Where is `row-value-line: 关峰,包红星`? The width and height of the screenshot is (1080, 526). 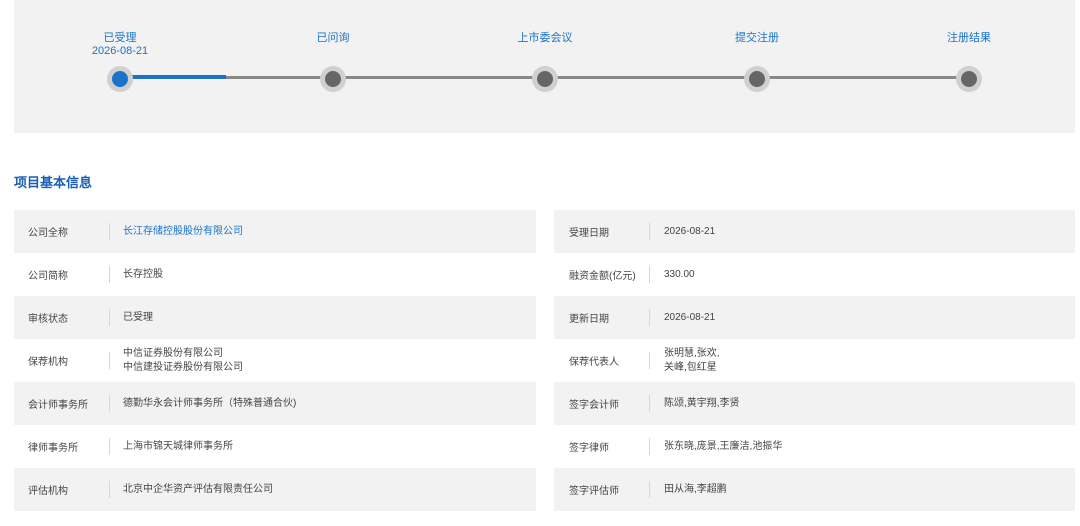
row-value-line: 关峰,包红星 is located at coordinates (690, 367).